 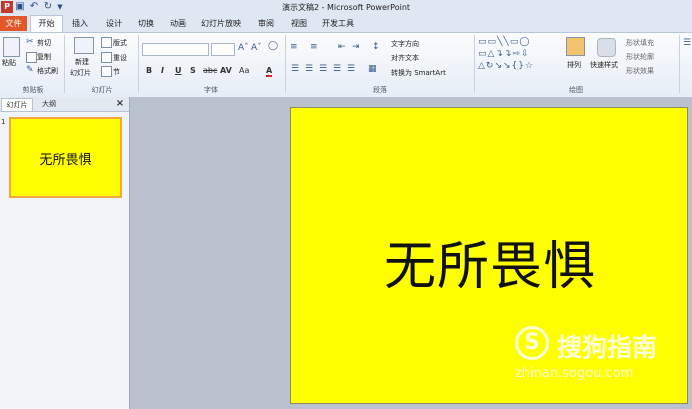 I want to click on format-painter-icon: ✎, so click(x=30, y=70).